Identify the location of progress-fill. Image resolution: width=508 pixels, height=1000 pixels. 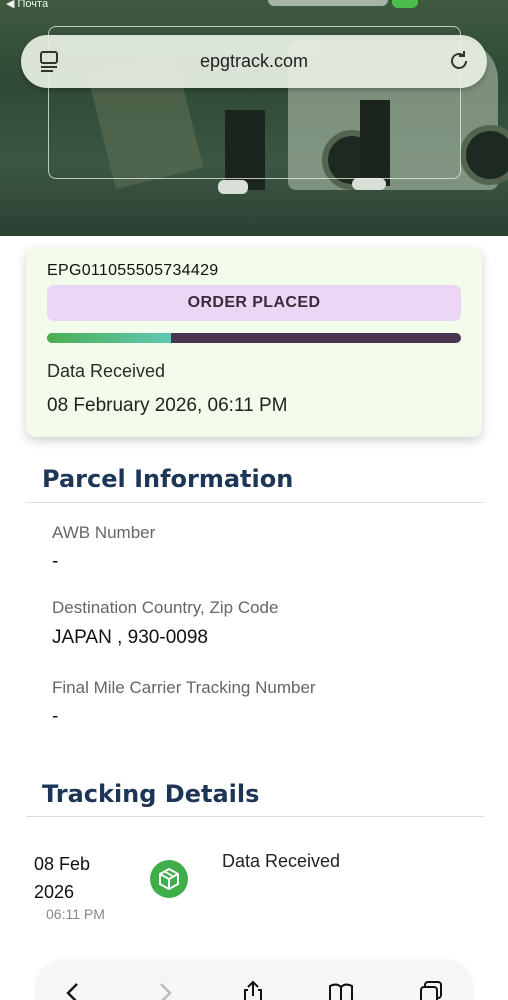
(109, 338).